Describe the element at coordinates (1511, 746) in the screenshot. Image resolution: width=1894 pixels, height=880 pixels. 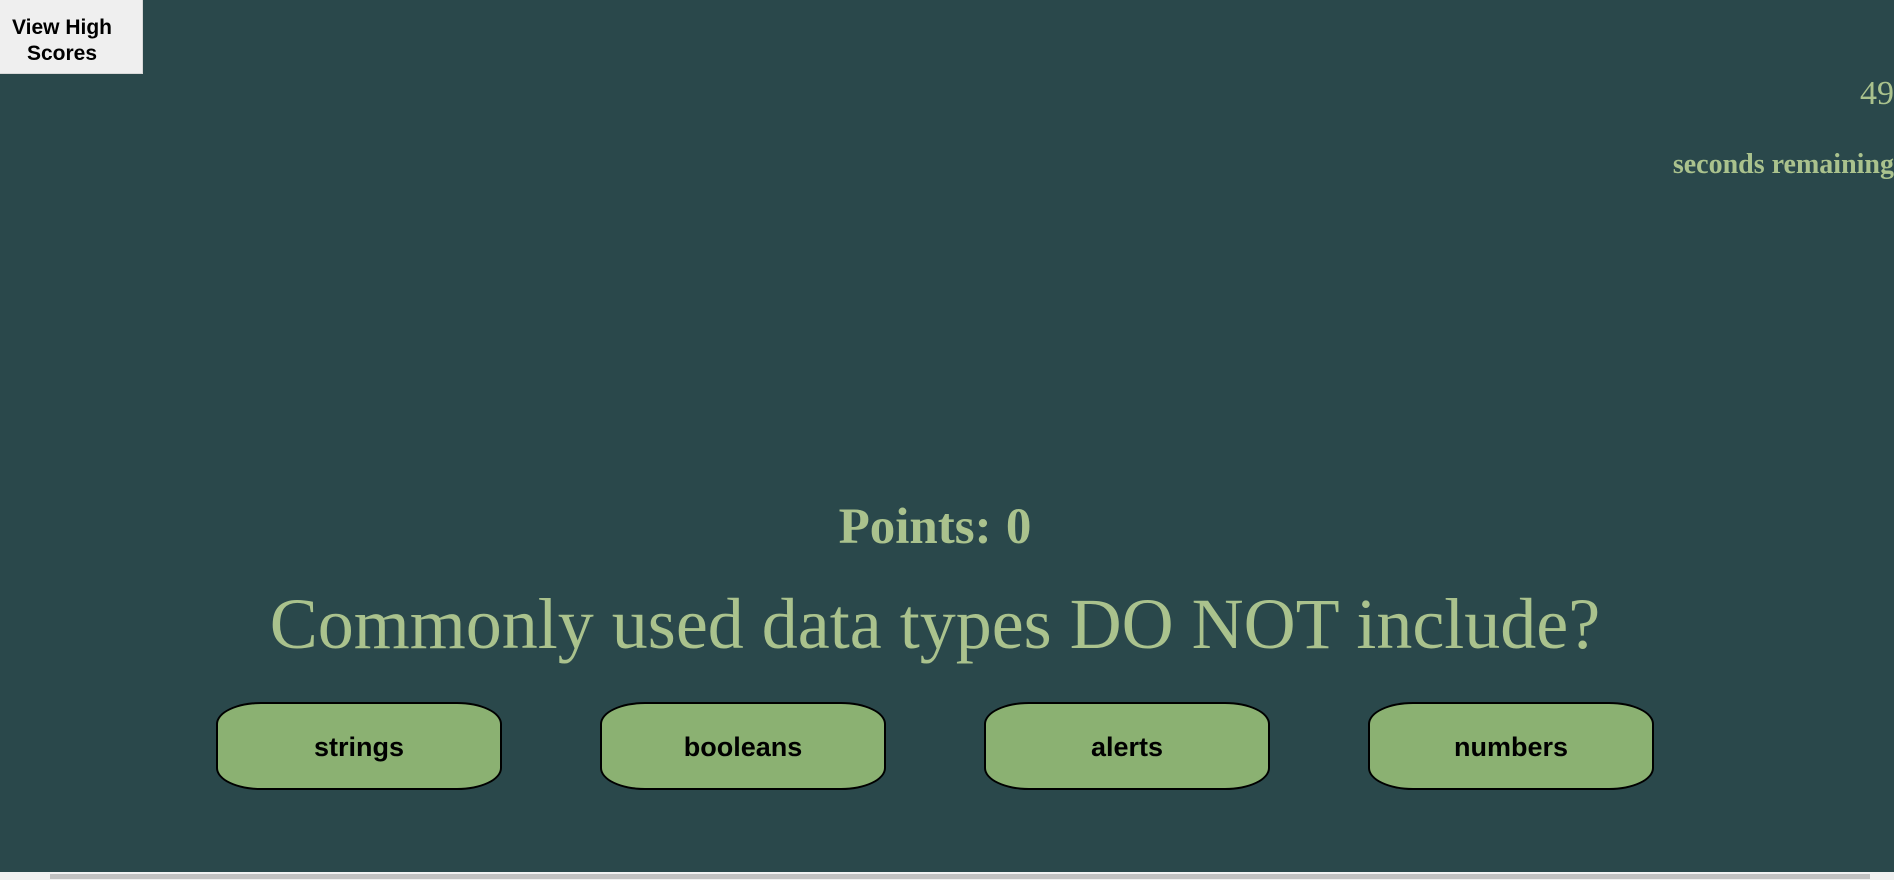
I see `answer-button-numbers: numbers` at that location.